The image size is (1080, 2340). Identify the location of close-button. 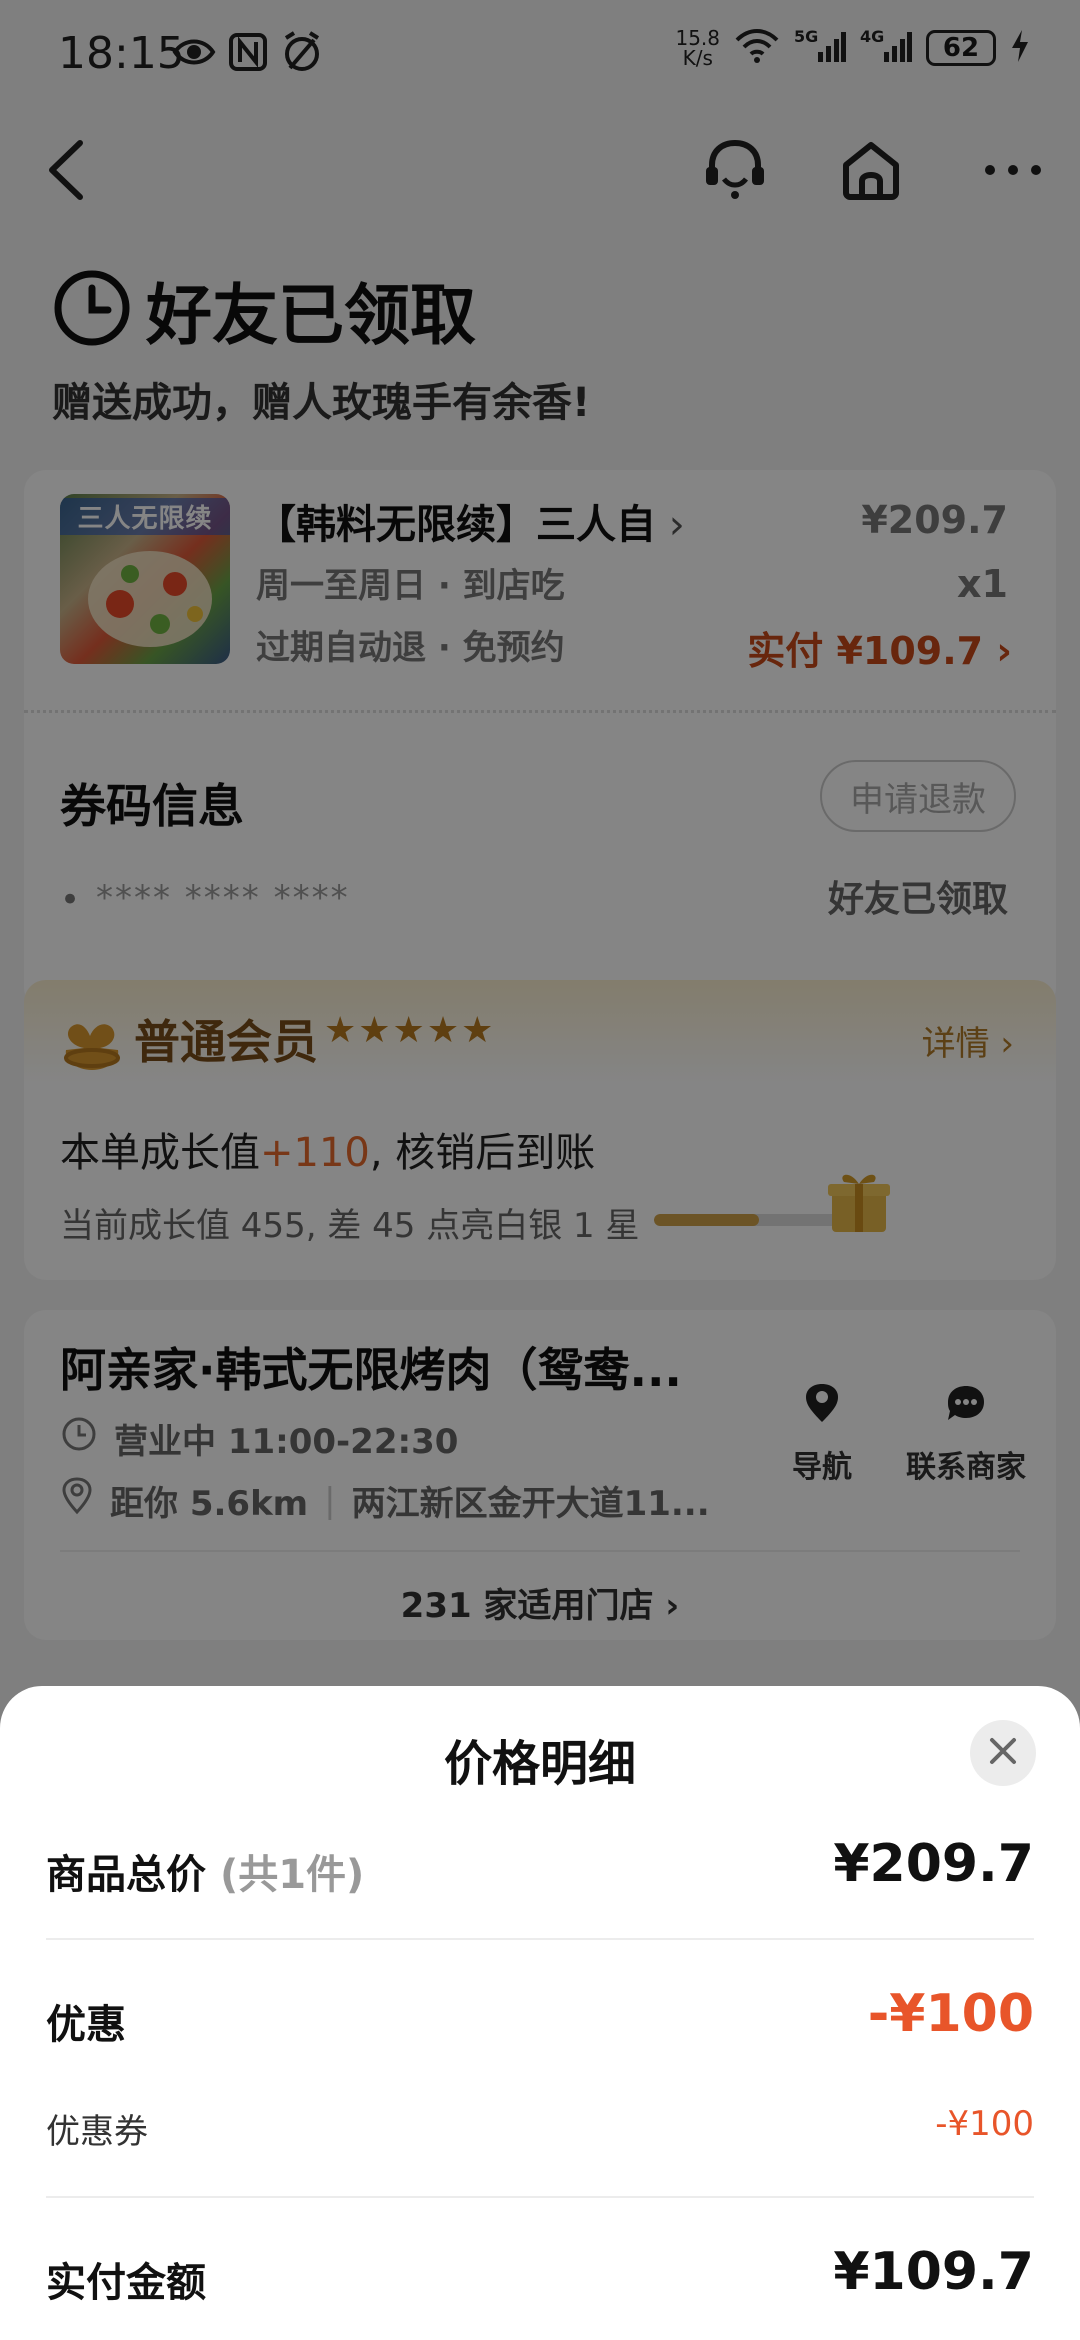
(1003, 1753).